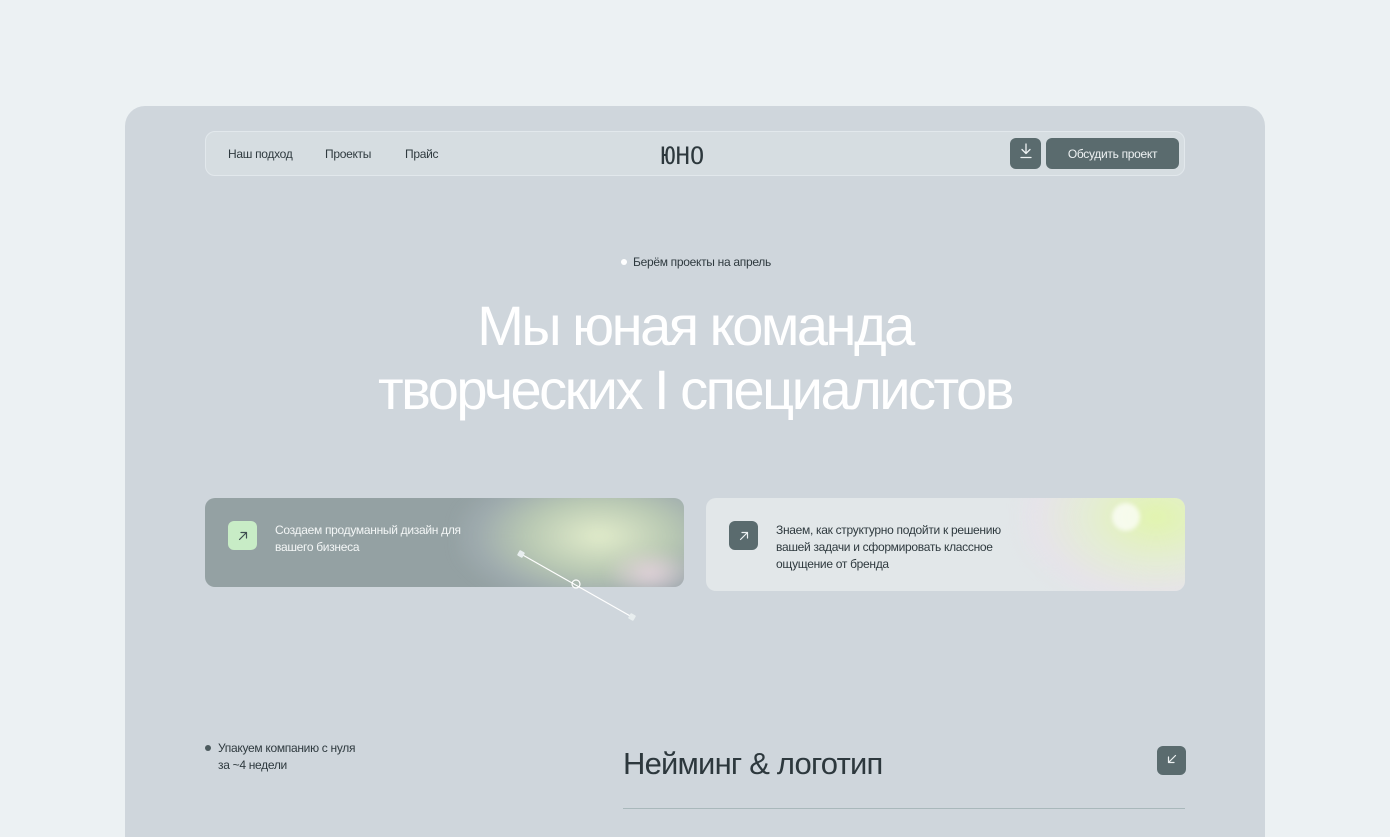 The image size is (1390, 837). What do you see at coordinates (624, 262) in the screenshot?
I see `status-dot` at bounding box center [624, 262].